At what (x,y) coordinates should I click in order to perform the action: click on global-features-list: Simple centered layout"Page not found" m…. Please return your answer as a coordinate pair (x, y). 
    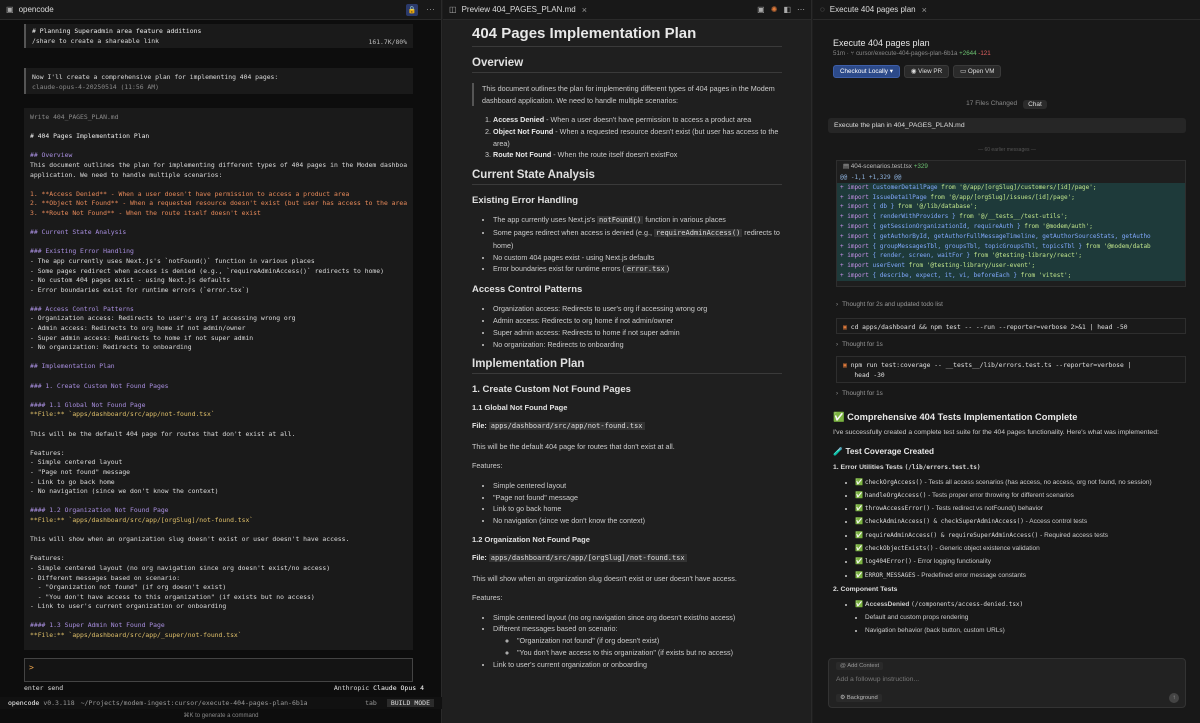
    Looking at the image, I should click on (627, 503).